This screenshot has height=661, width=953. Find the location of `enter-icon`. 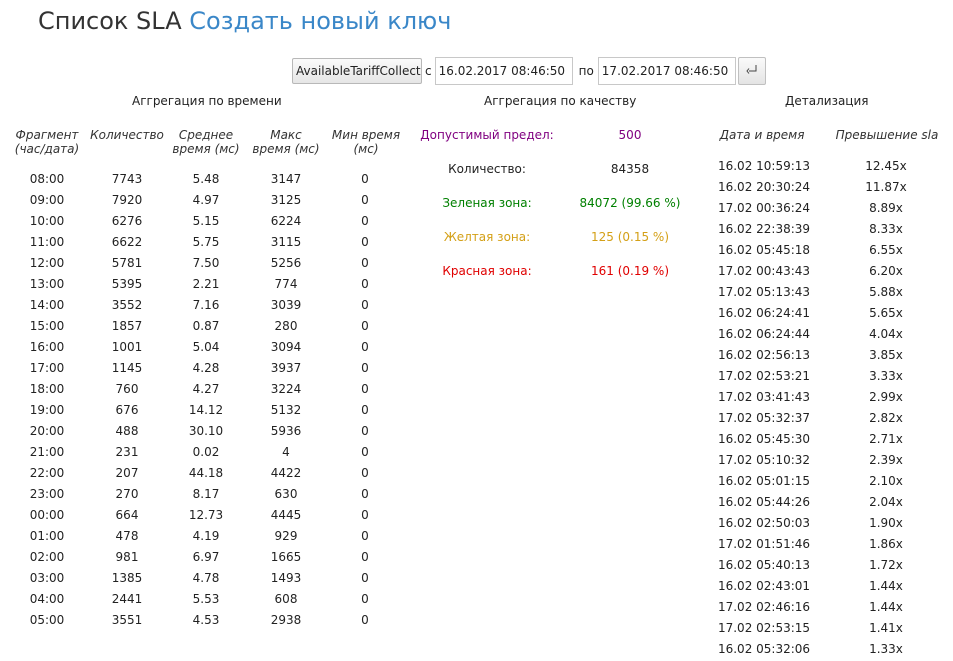

enter-icon is located at coordinates (752, 71).